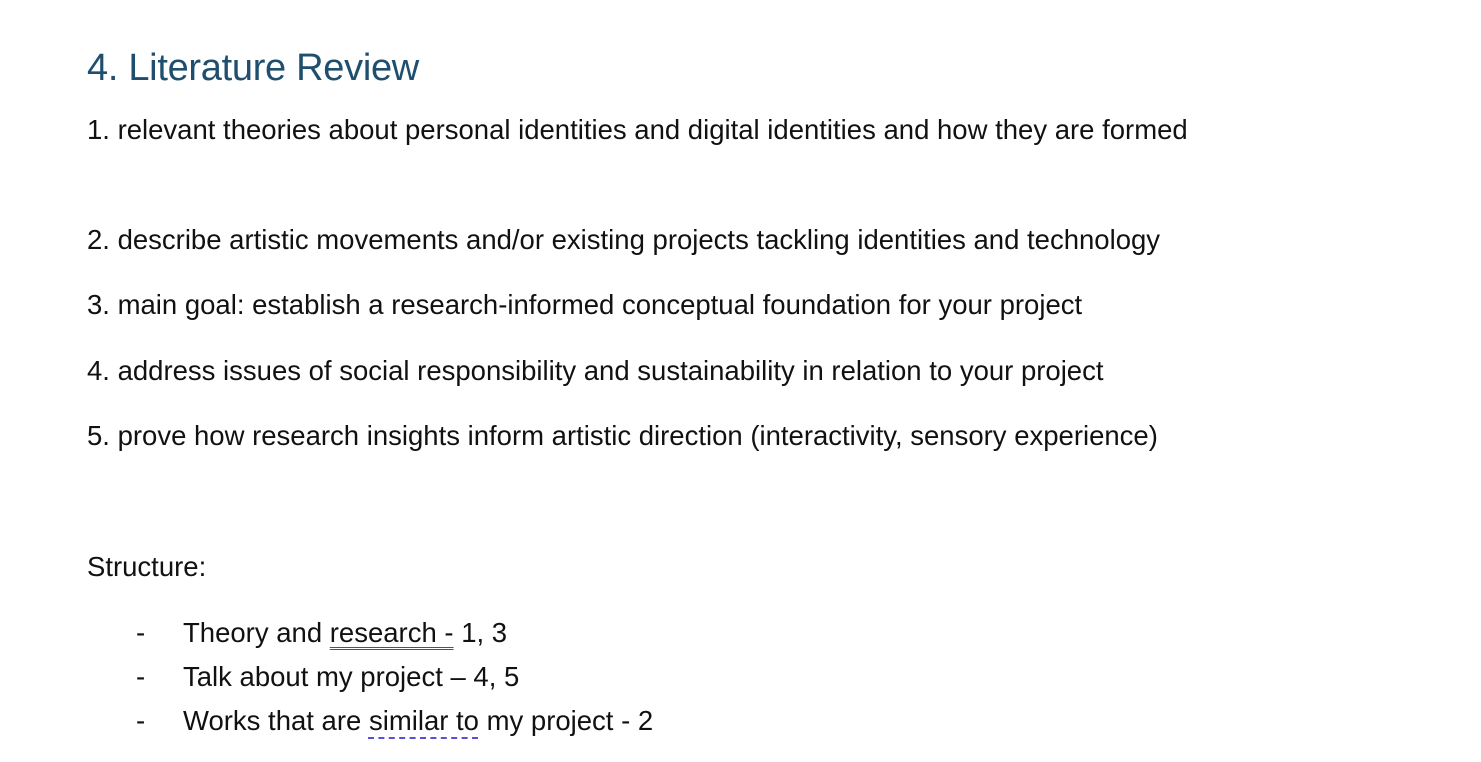 The image size is (1481, 762). Describe the element at coordinates (424, 720) in the screenshot. I see `style-flag-dashed-underline: similar to` at that location.